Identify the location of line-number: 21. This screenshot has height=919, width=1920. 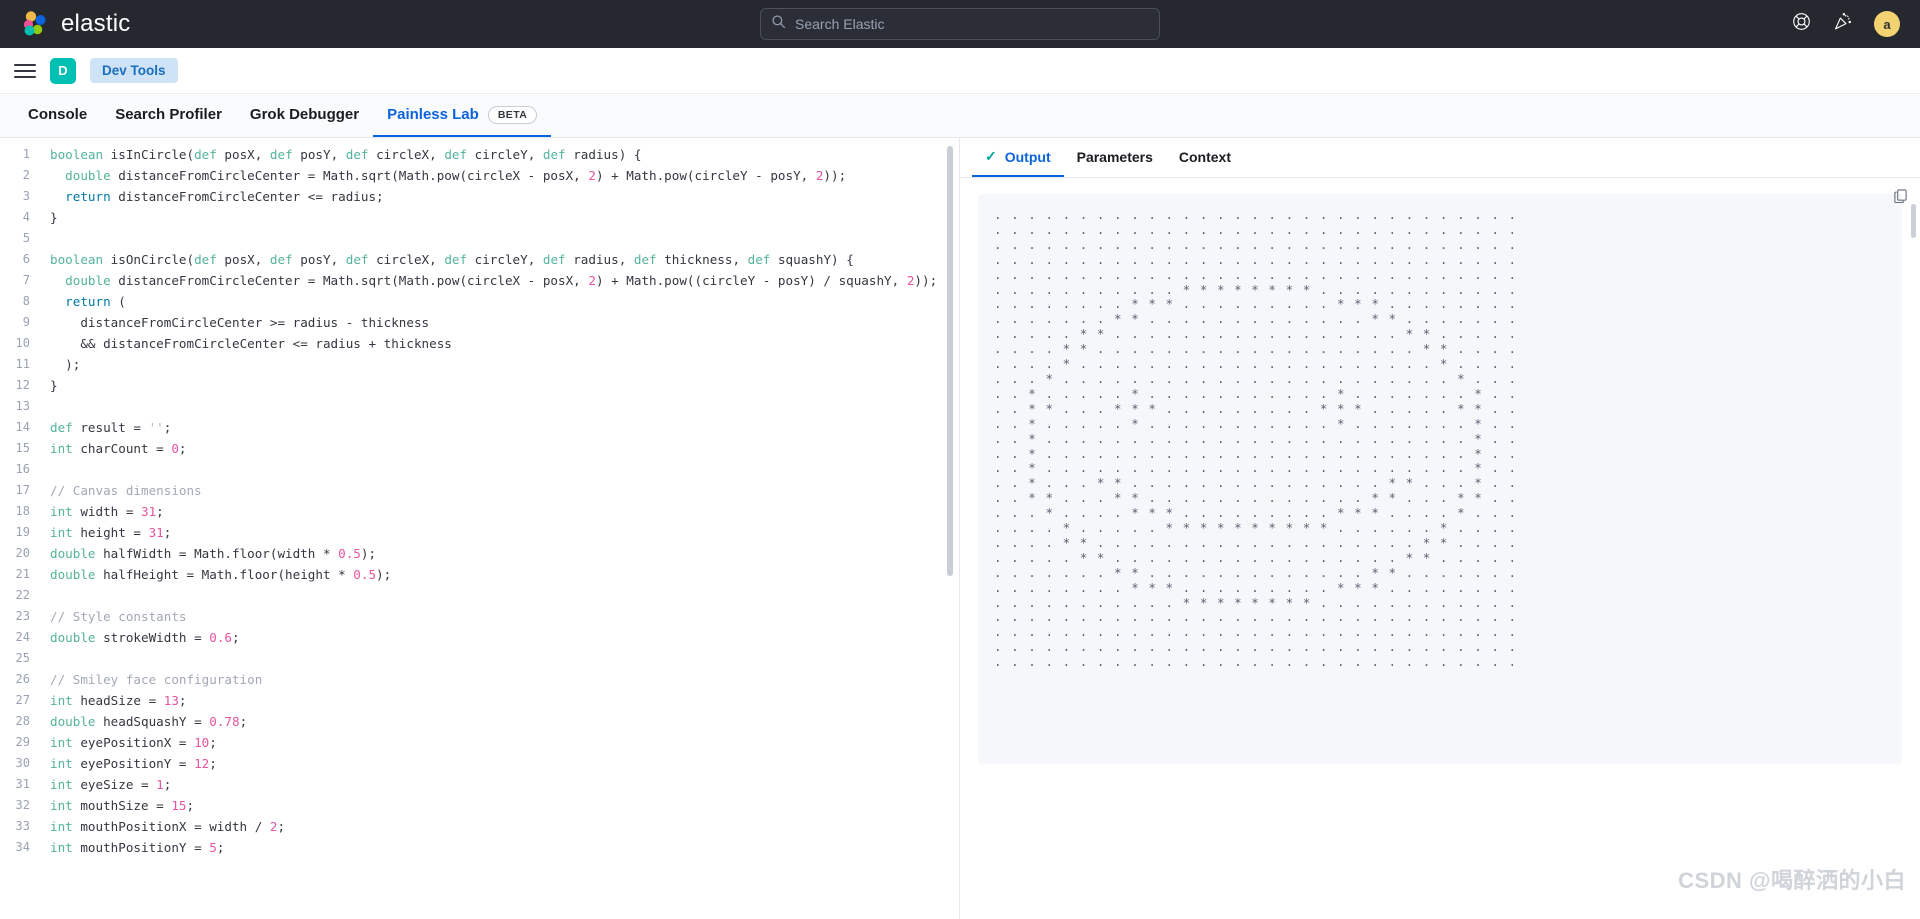
(22, 574).